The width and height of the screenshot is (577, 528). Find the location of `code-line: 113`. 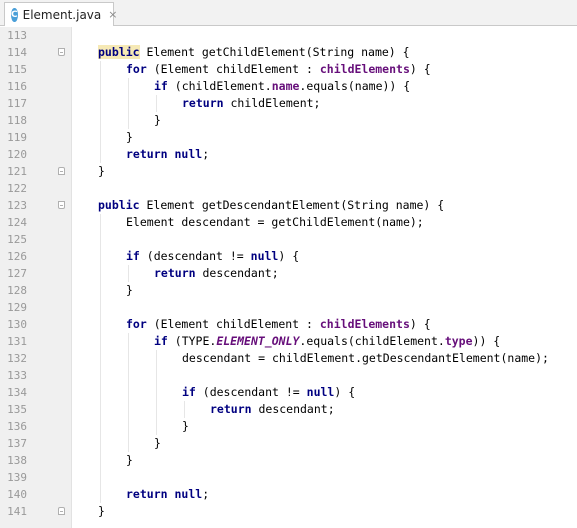

code-line: 113 is located at coordinates (288, 35).